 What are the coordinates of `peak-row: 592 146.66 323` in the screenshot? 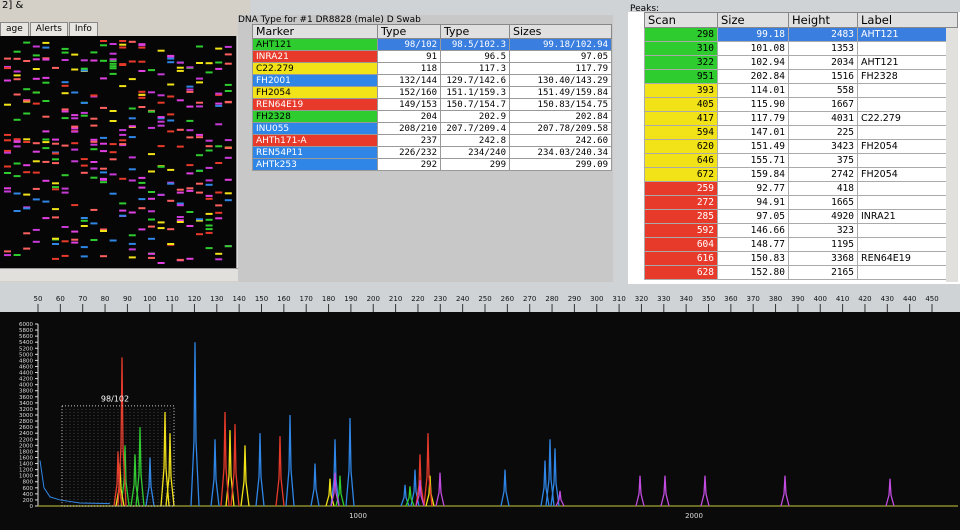 It's located at (801, 230).